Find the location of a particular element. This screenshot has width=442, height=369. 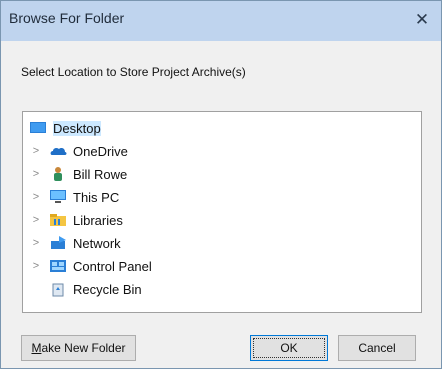

button-label: OK is located at coordinates (289, 348).